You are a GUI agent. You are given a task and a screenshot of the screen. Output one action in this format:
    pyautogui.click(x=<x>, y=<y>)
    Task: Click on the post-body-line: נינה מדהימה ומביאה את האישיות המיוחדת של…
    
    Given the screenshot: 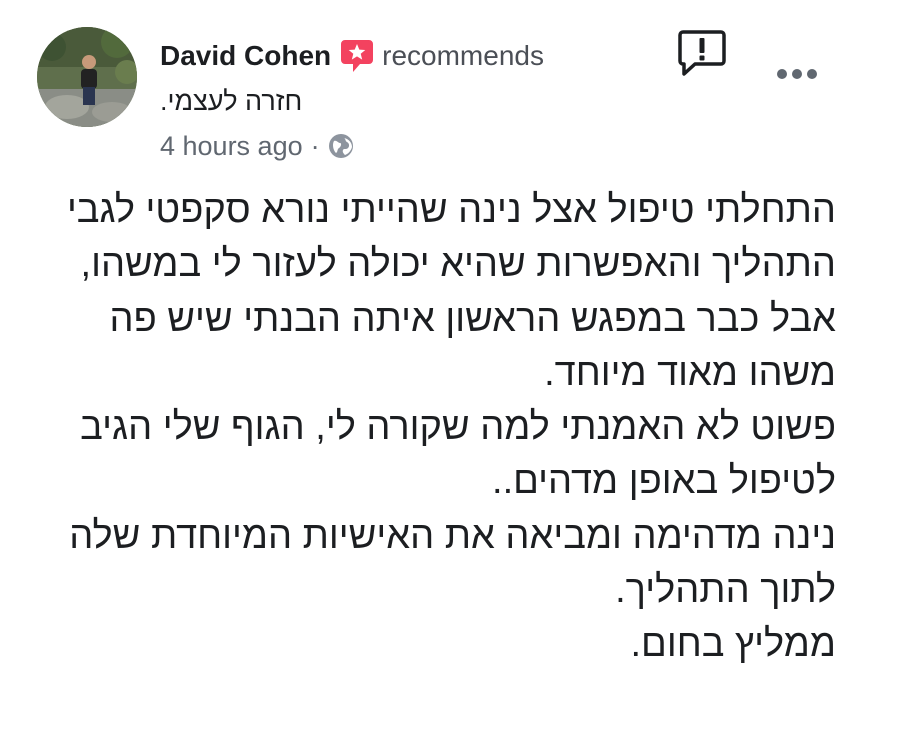 What is the action you would take?
    pyautogui.click(x=452, y=535)
    